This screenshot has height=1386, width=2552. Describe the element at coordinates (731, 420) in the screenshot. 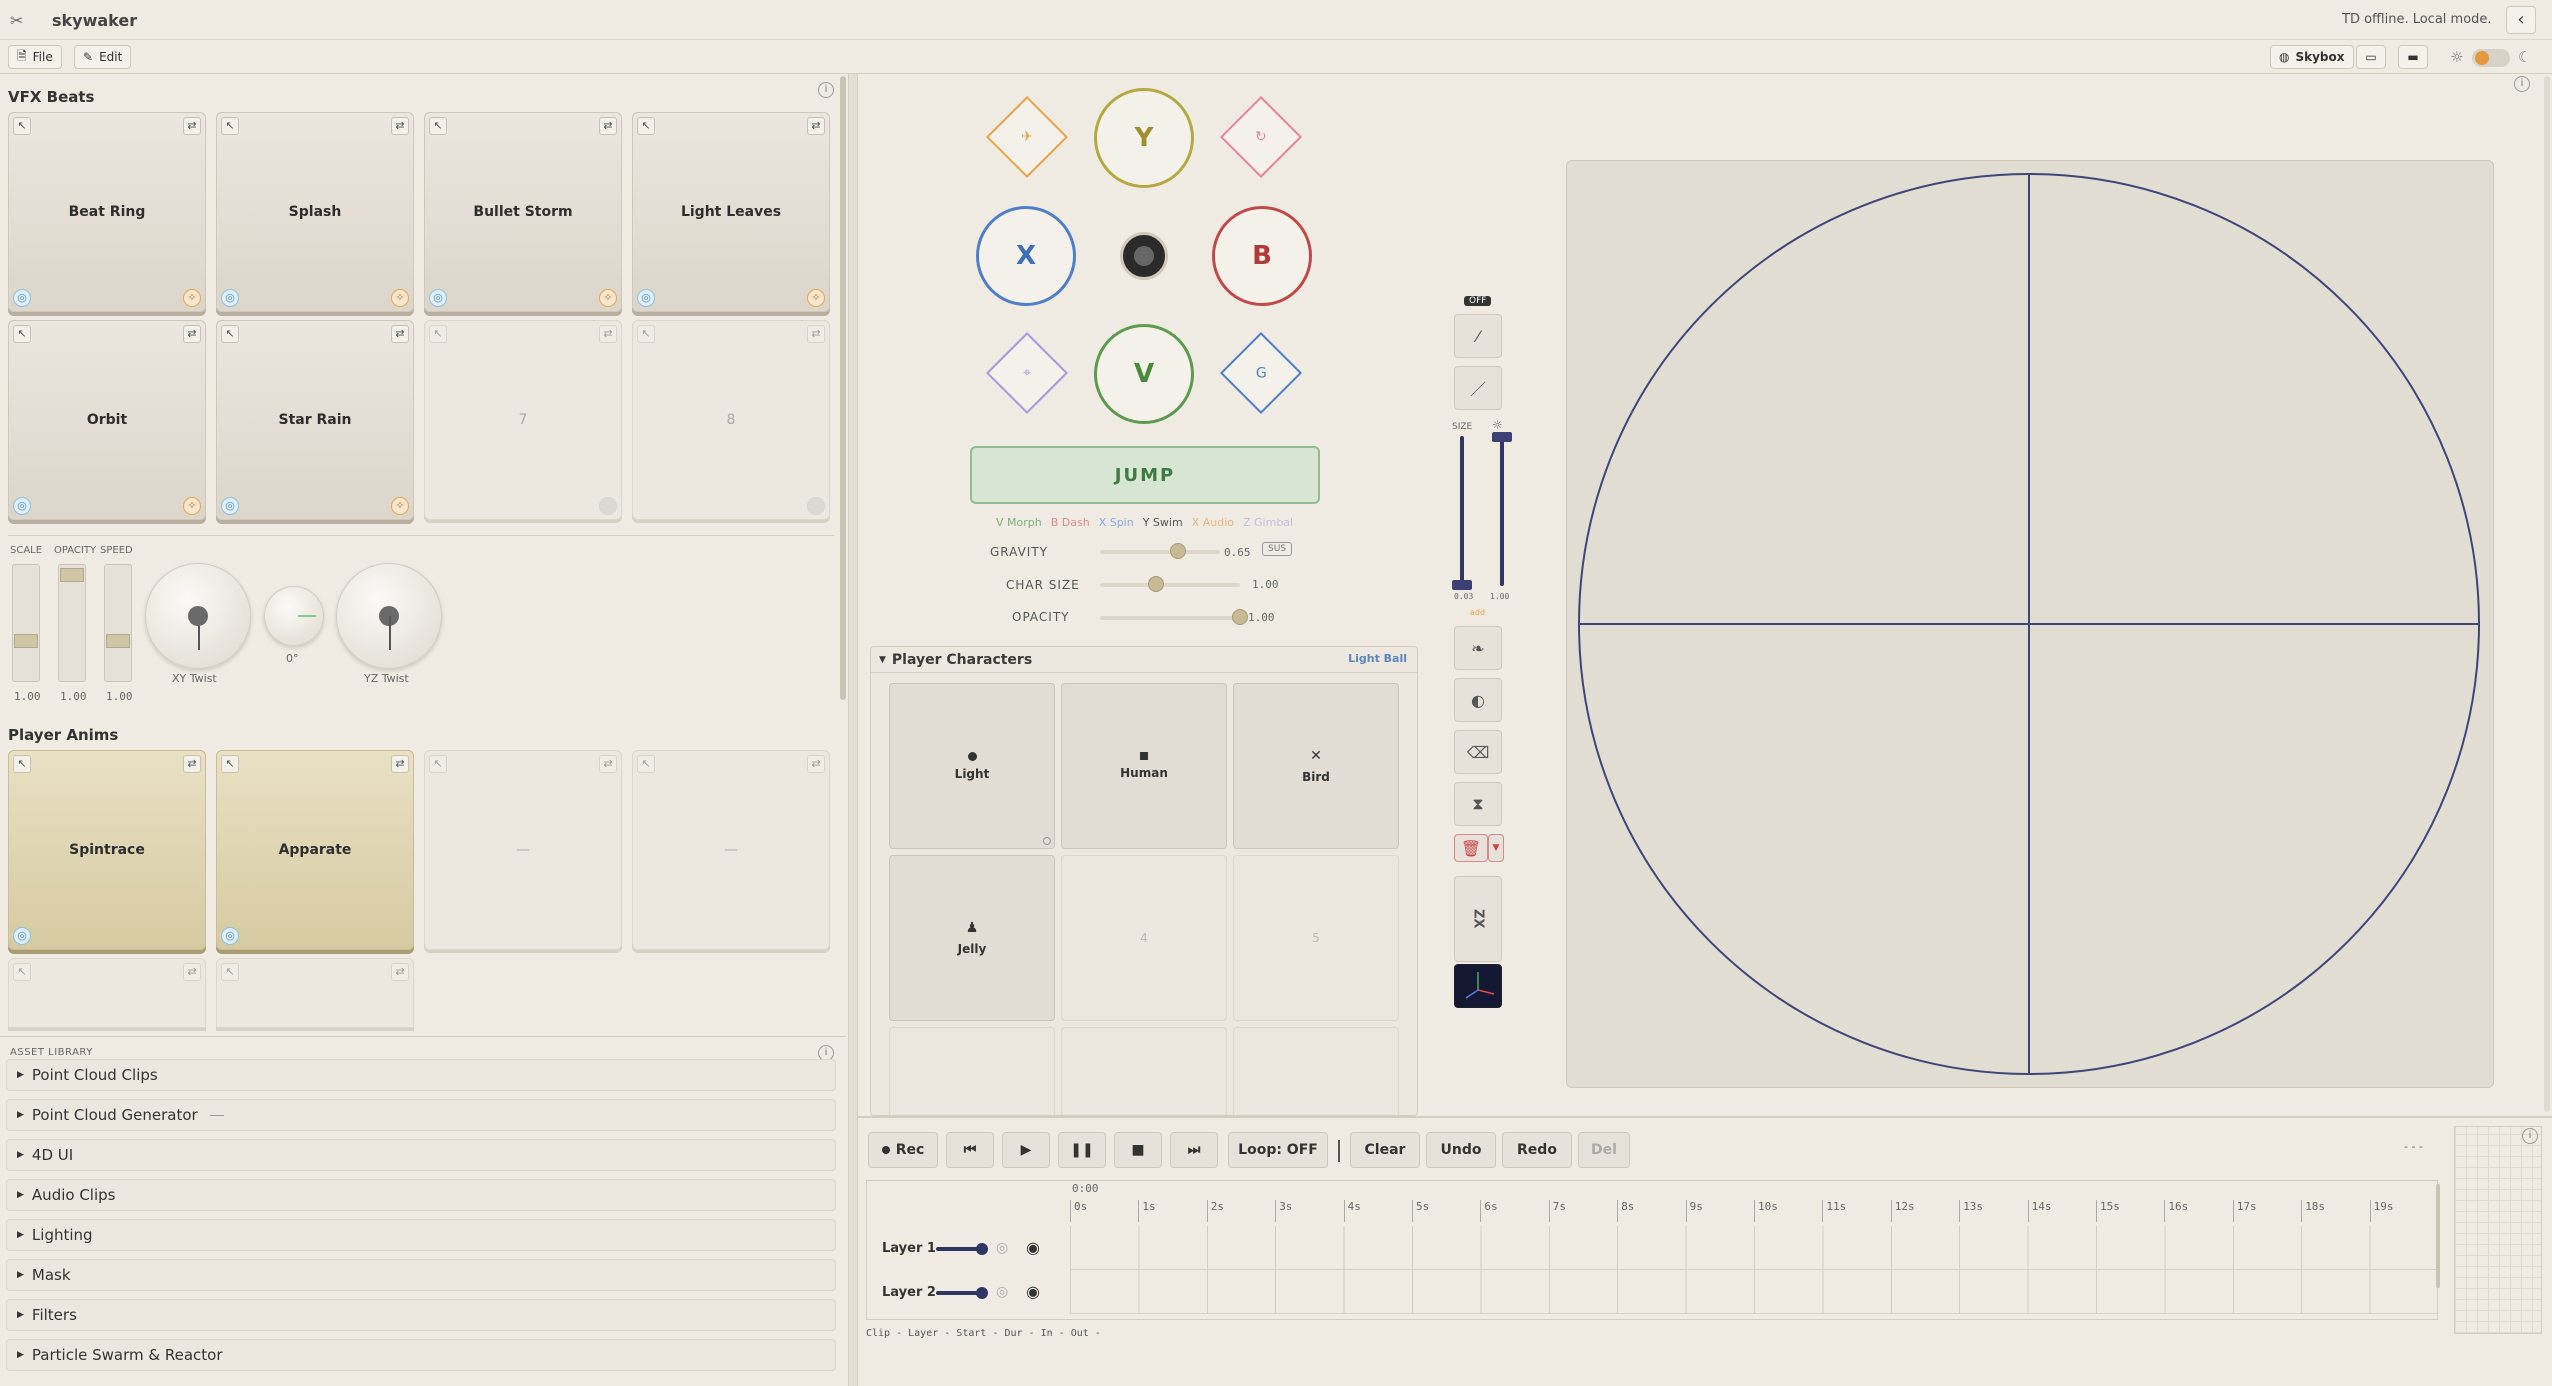

I see `vfx-pad-8: ↖ ⇄ 8` at that location.